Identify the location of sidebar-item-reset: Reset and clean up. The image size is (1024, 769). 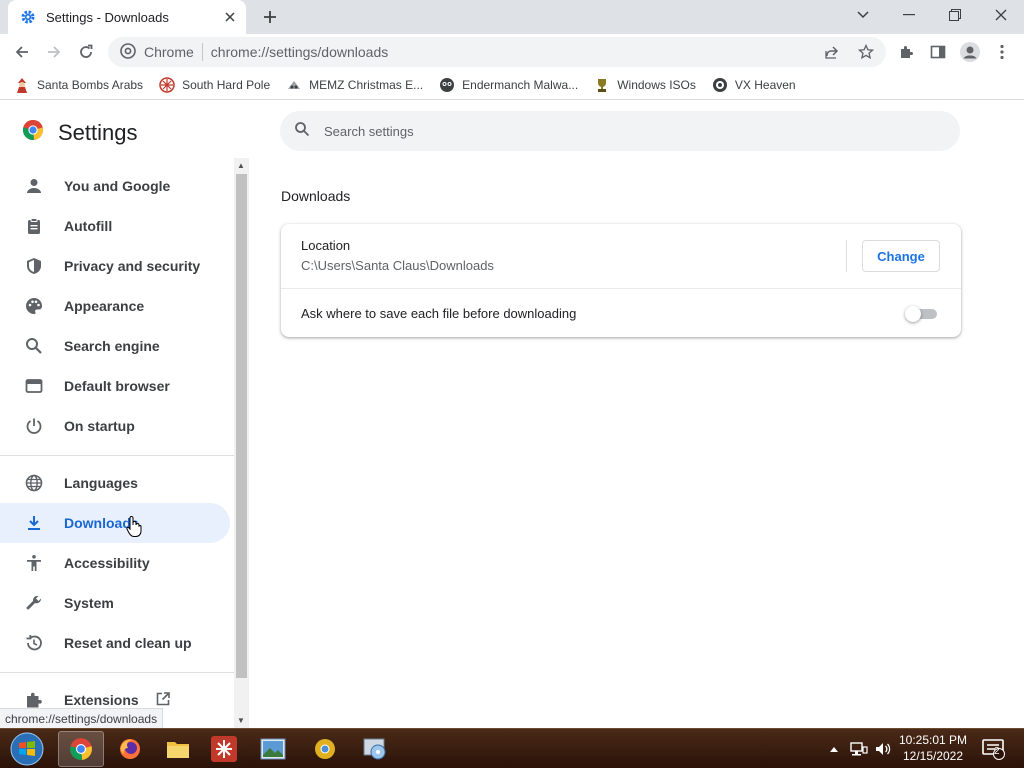
(115, 643).